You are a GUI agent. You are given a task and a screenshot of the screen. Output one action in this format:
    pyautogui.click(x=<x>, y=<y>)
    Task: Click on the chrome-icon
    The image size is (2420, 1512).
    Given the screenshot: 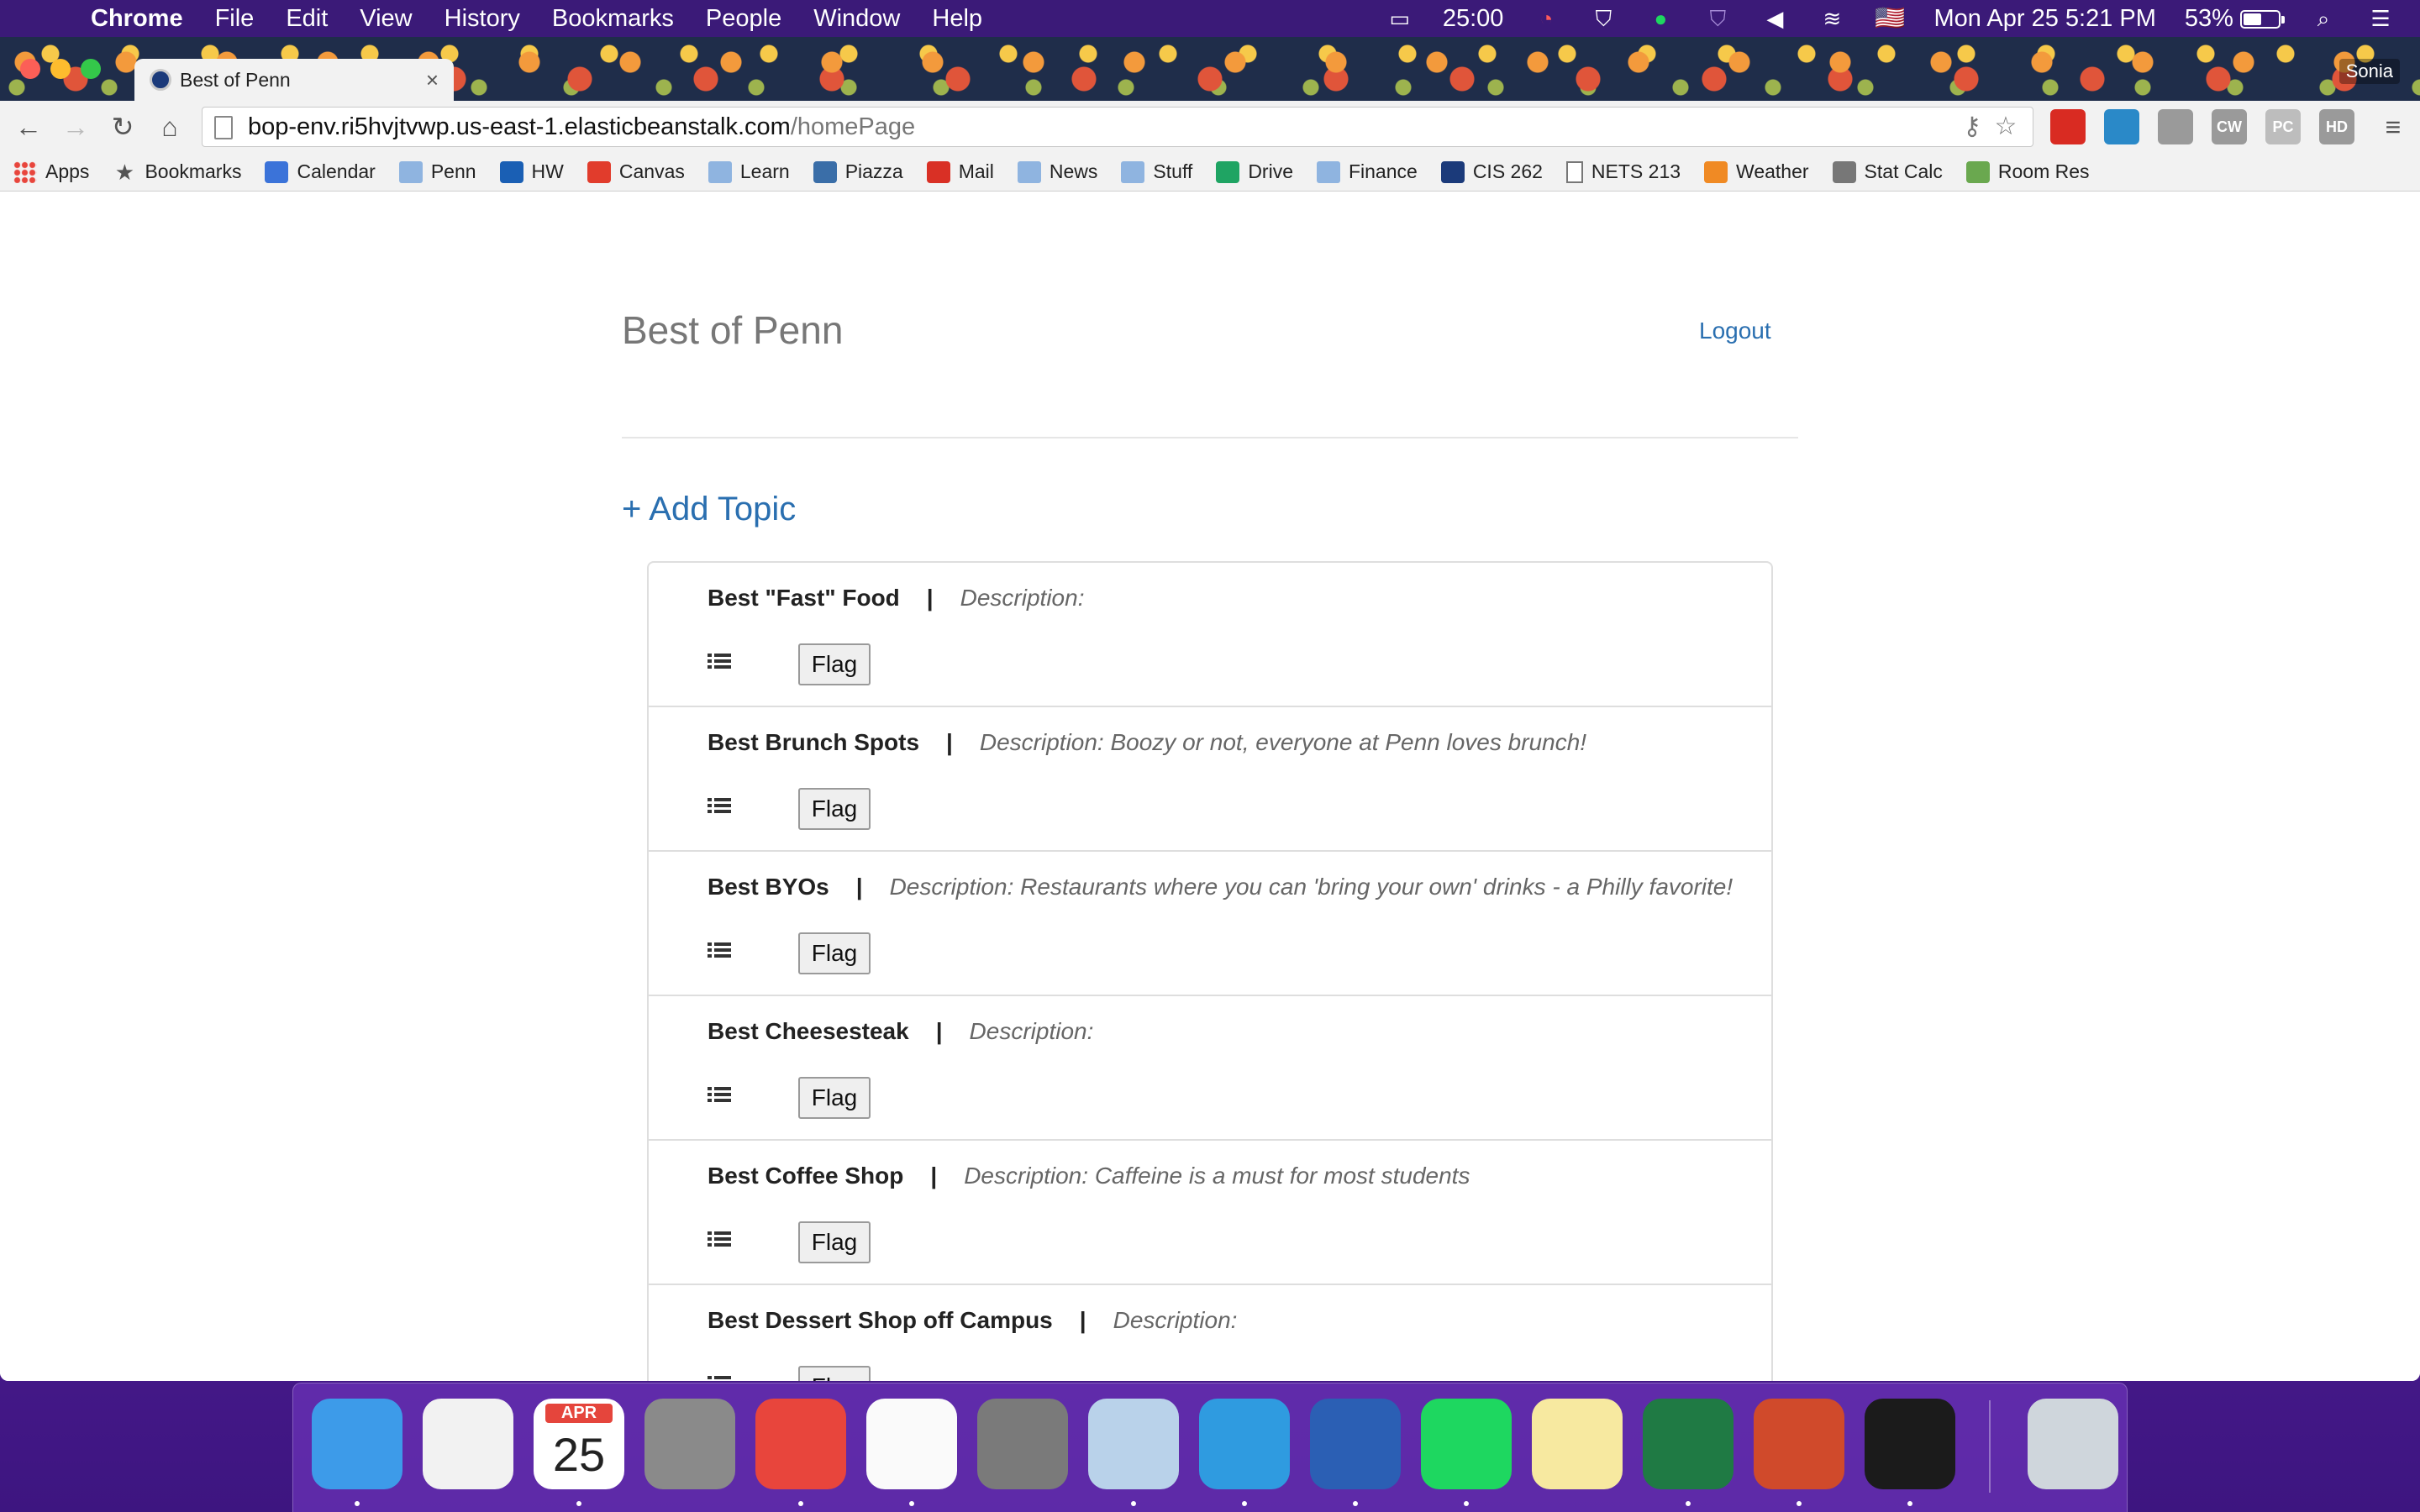 What is the action you would take?
    pyautogui.click(x=800, y=1444)
    